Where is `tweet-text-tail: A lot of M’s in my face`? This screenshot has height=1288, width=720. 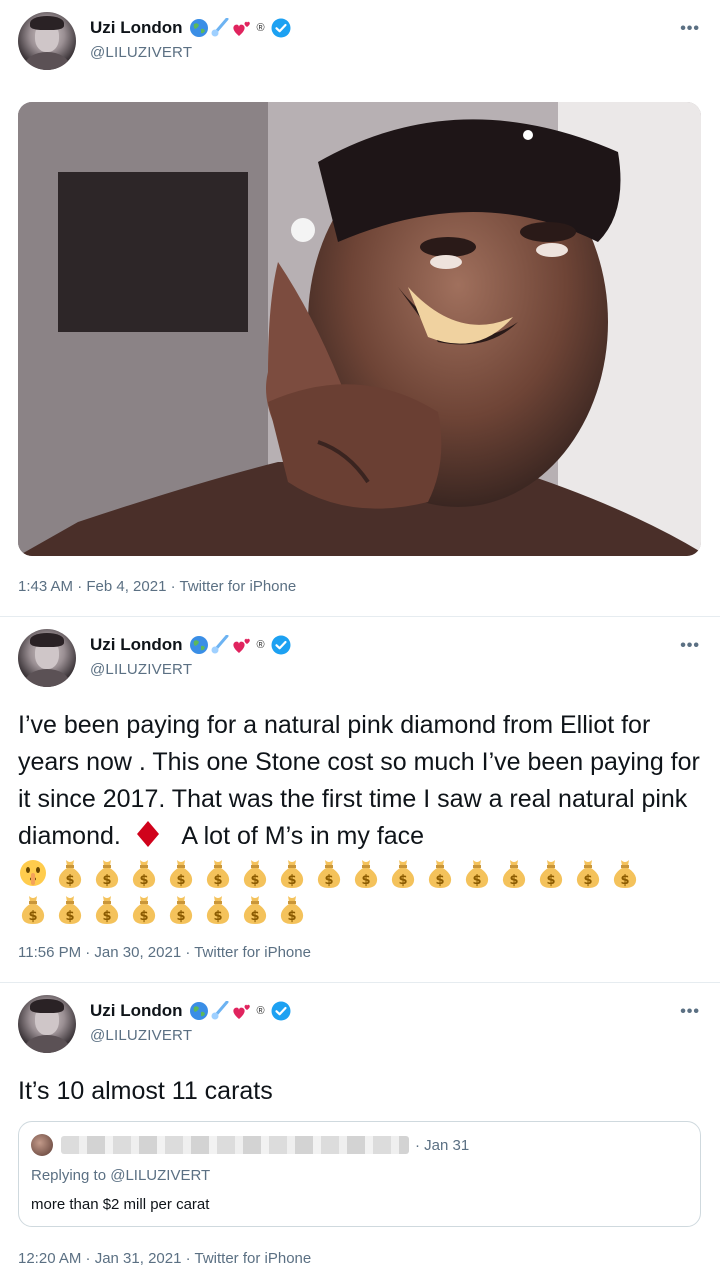 tweet-text-tail: A lot of M’s in my face is located at coordinates (303, 836).